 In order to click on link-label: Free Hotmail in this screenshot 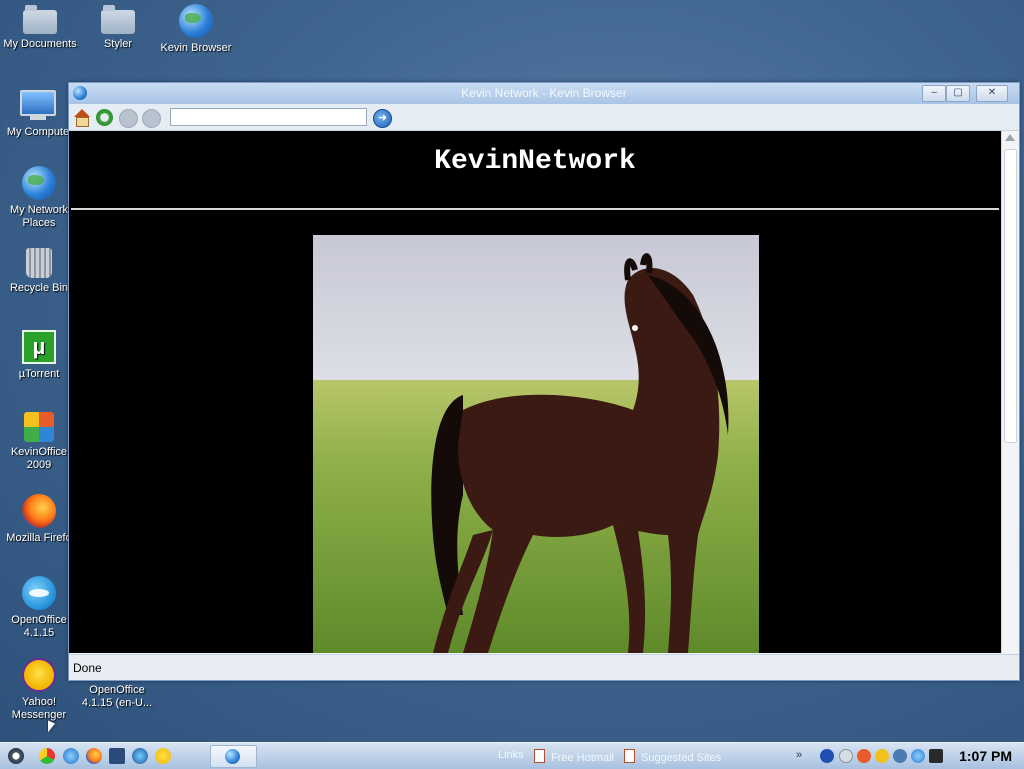, I will do `click(582, 758)`.